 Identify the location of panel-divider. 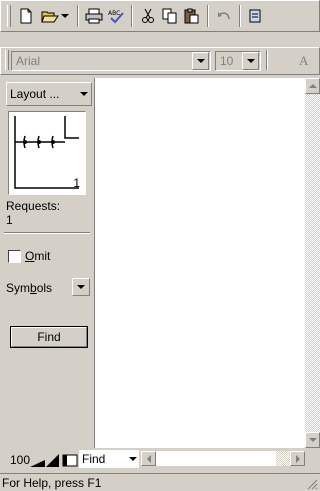
(47, 233).